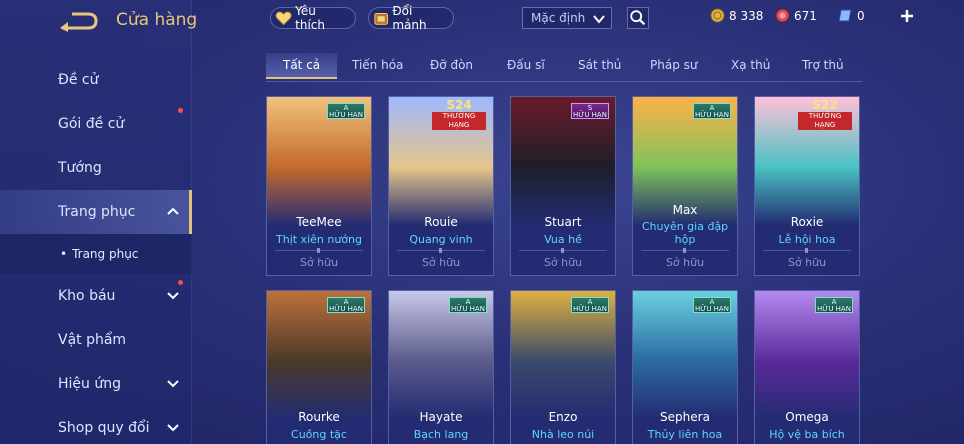  What do you see at coordinates (807, 417) in the screenshot?
I see `hero-name: Omega` at bounding box center [807, 417].